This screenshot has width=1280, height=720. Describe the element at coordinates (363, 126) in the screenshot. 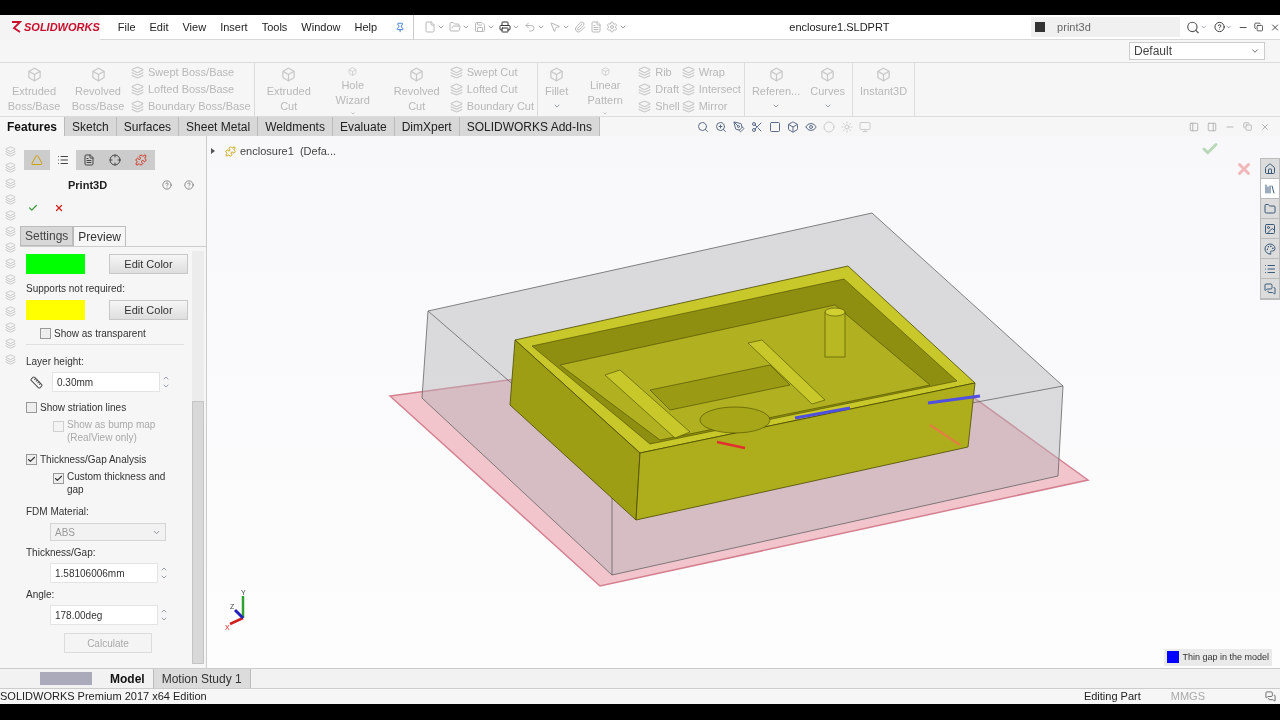

I see `command-tab: Evaluate` at that location.